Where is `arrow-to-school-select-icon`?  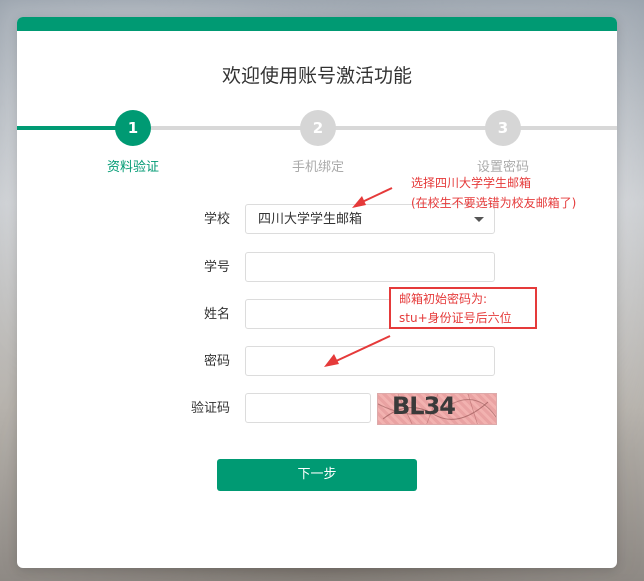
arrow-to-school-select-icon is located at coordinates (372, 197).